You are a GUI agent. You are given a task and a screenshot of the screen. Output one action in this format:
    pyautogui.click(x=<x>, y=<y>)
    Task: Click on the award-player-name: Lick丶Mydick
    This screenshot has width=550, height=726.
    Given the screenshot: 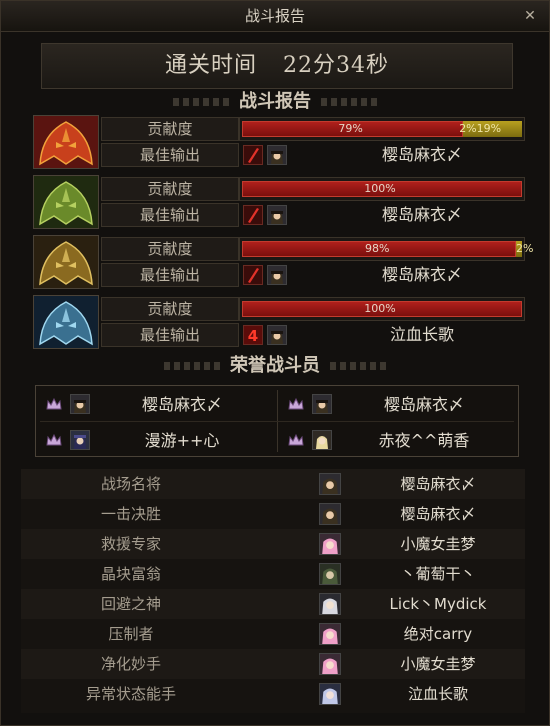 What is the action you would take?
    pyautogui.click(x=438, y=604)
    